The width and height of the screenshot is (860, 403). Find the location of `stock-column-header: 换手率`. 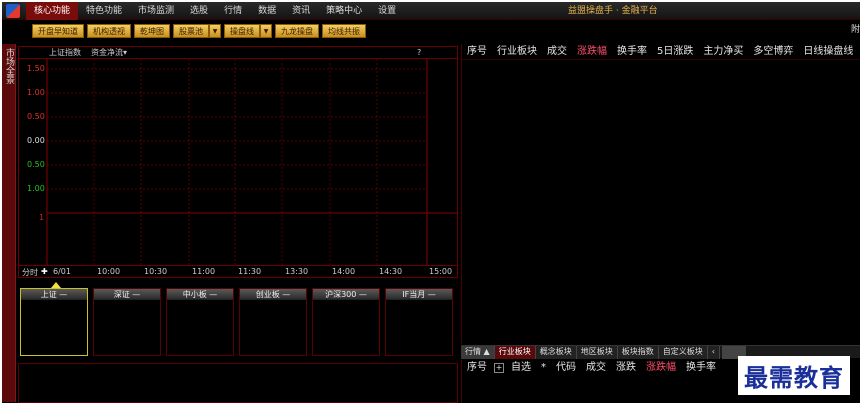

stock-column-header: 换手率 is located at coordinates (701, 368).